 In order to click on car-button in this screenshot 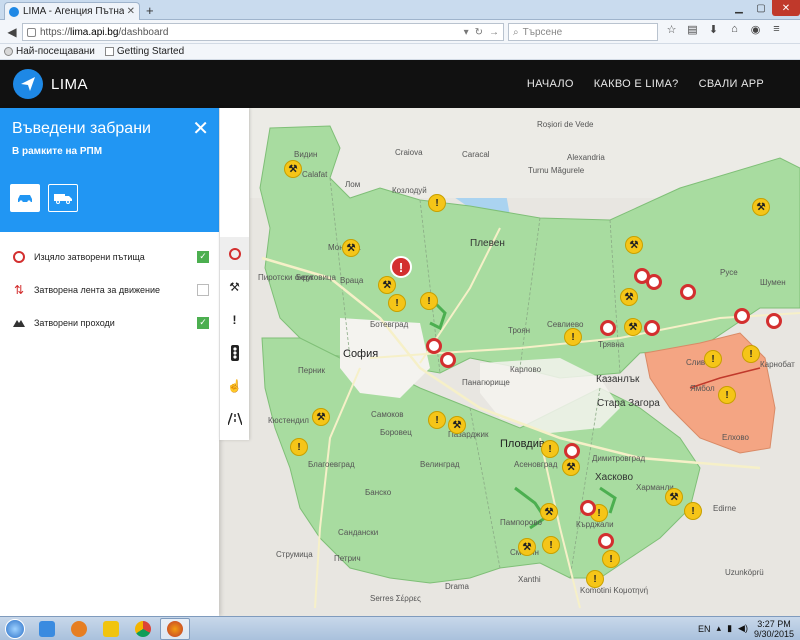, I will do `click(25, 198)`.